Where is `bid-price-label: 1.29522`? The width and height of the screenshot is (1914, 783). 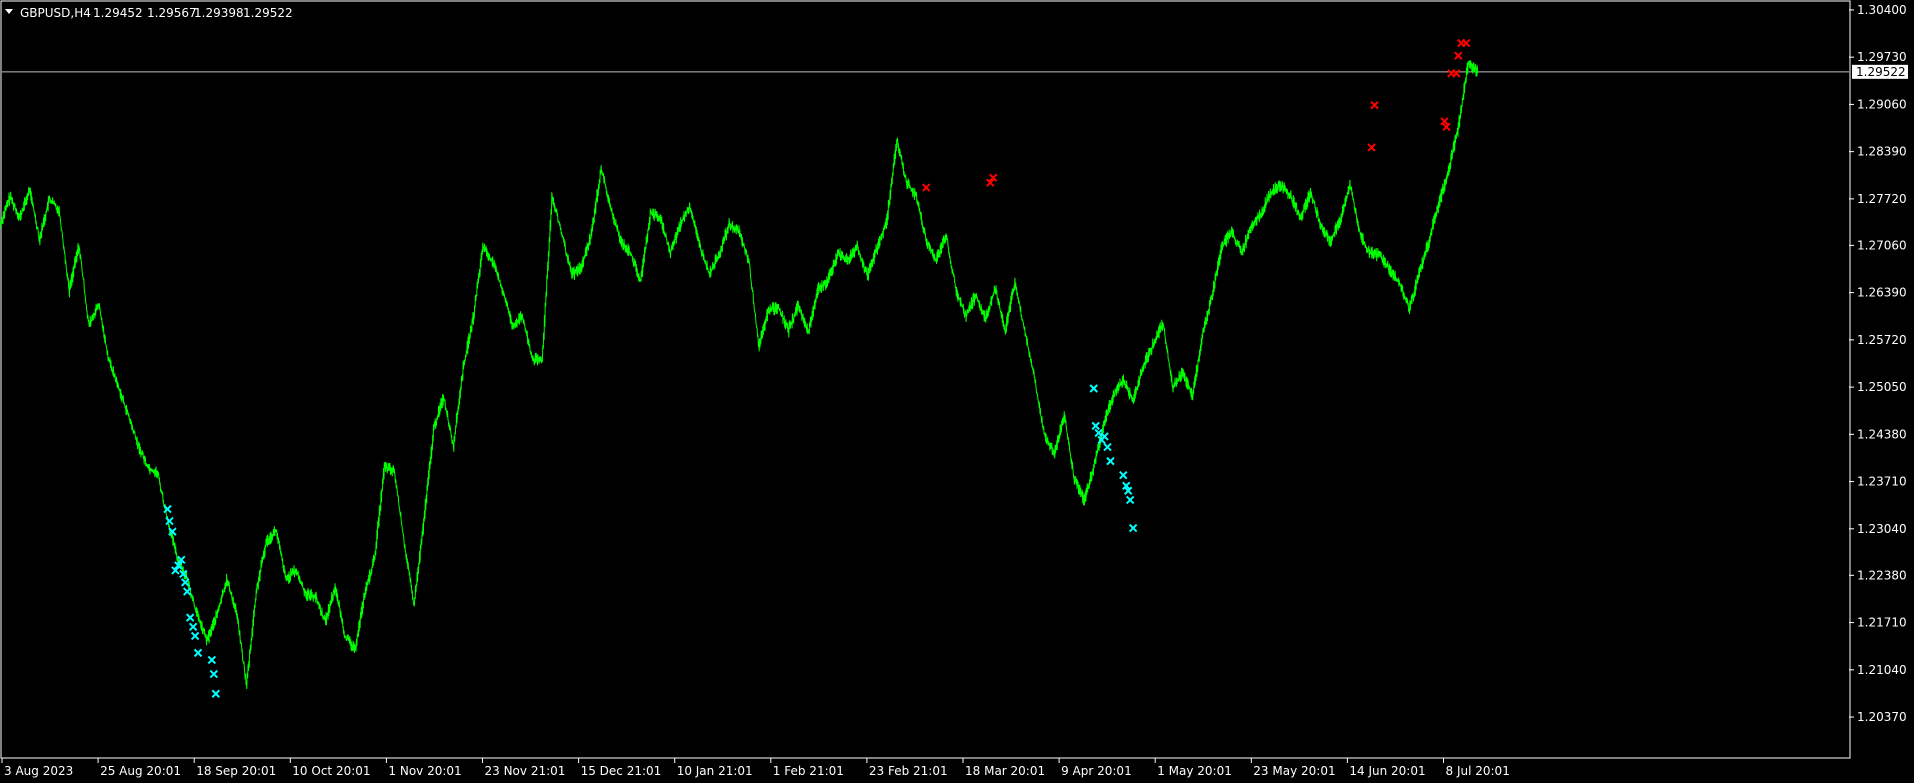 bid-price-label: 1.29522 is located at coordinates (1880, 71).